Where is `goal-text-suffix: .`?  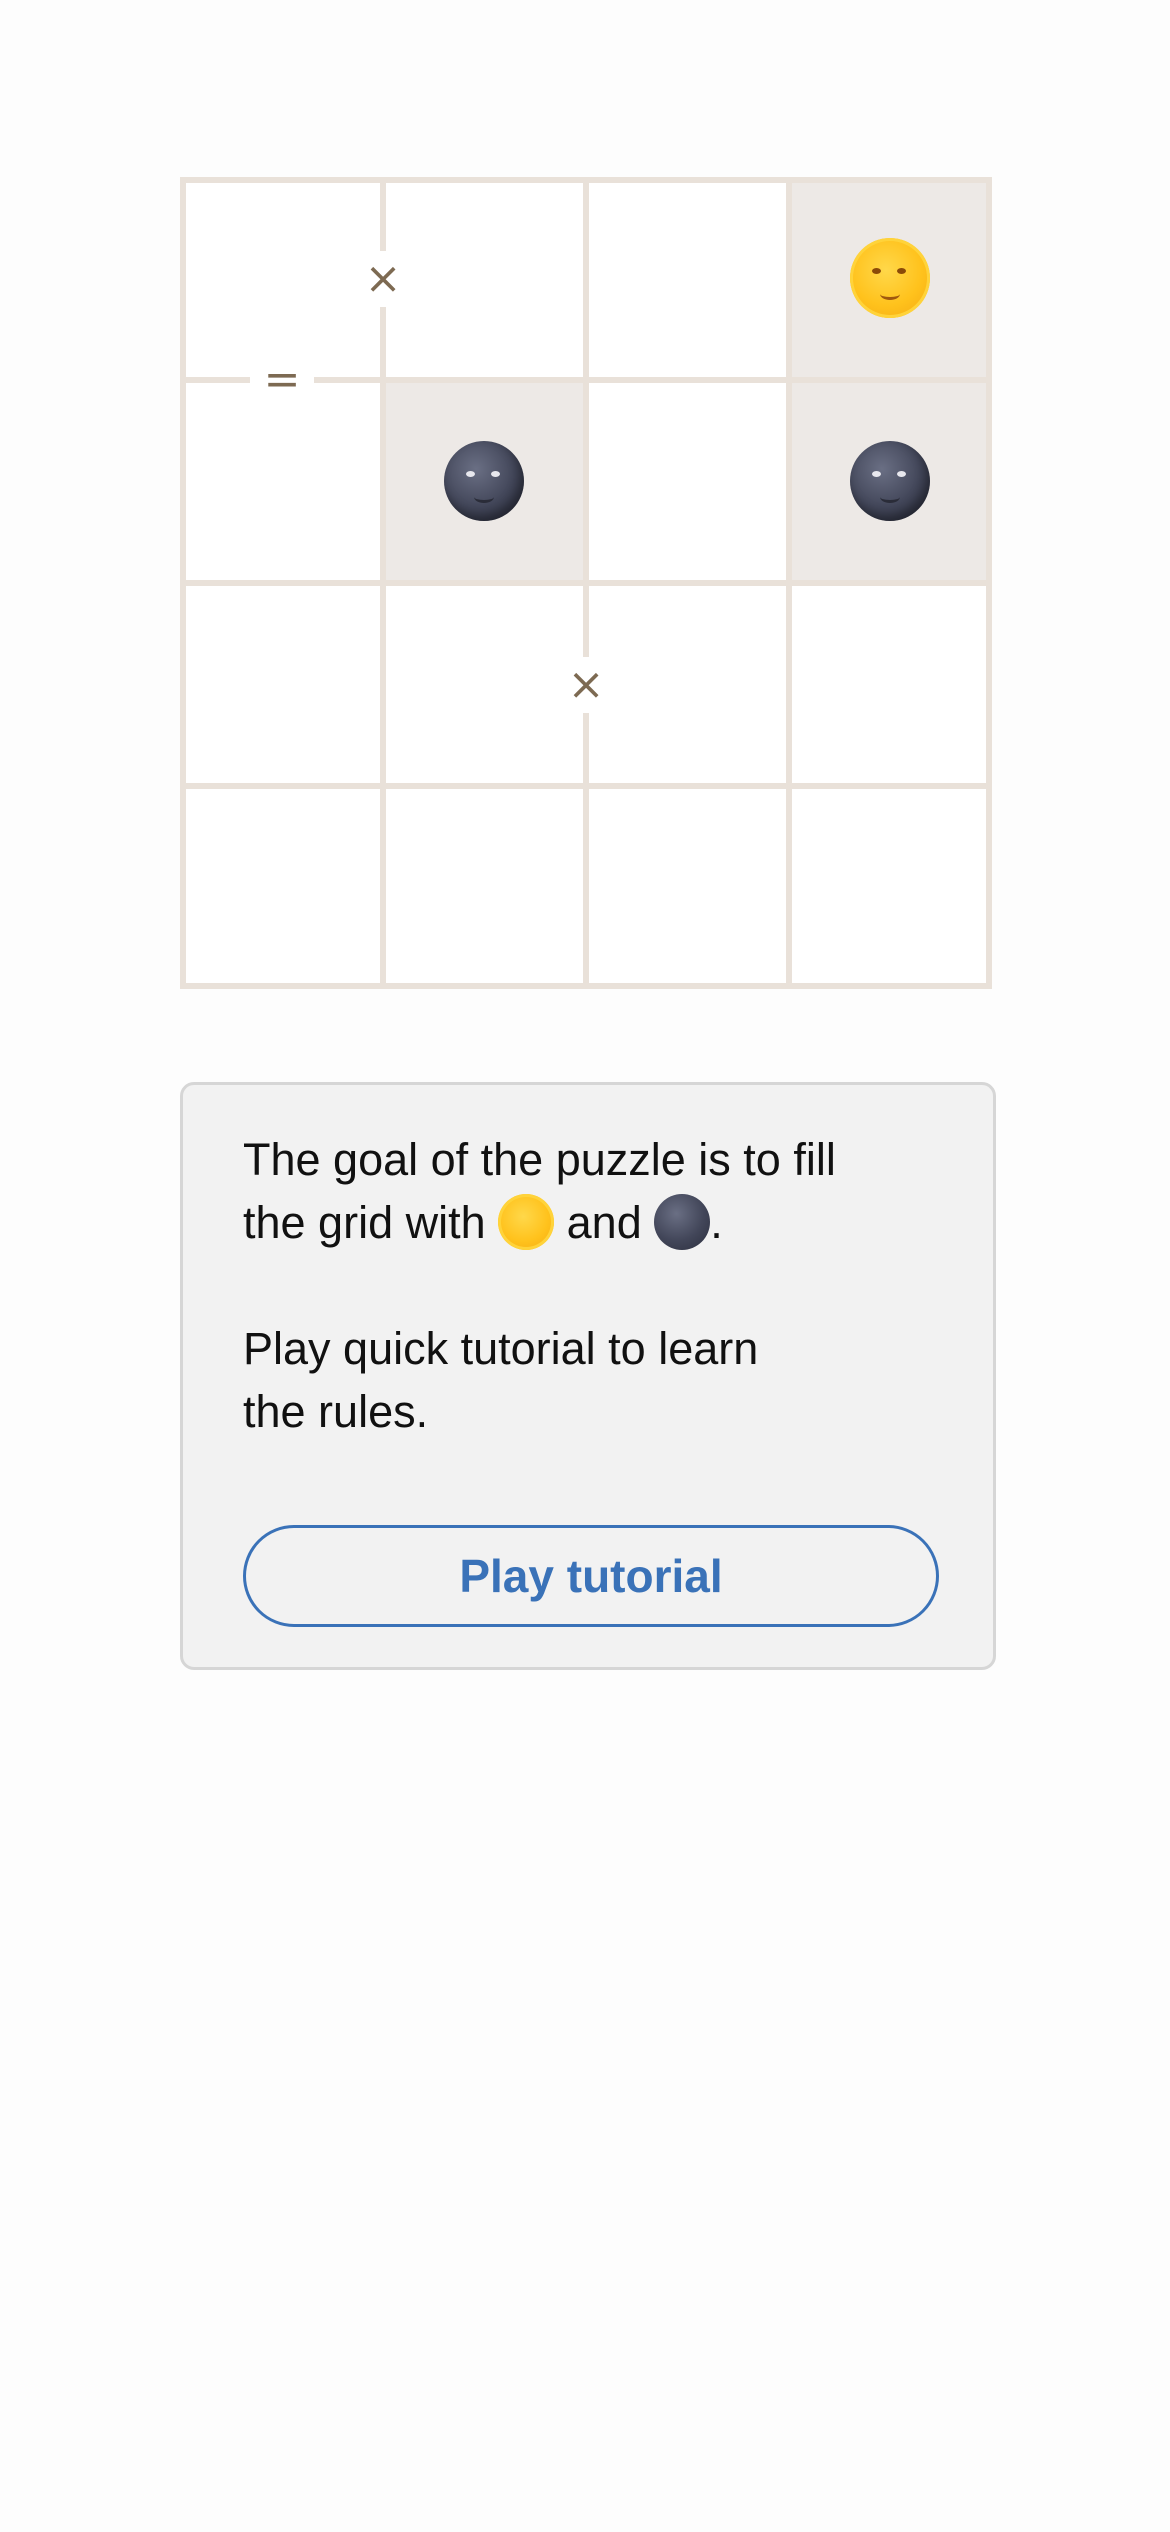 goal-text-suffix: . is located at coordinates (716, 1222).